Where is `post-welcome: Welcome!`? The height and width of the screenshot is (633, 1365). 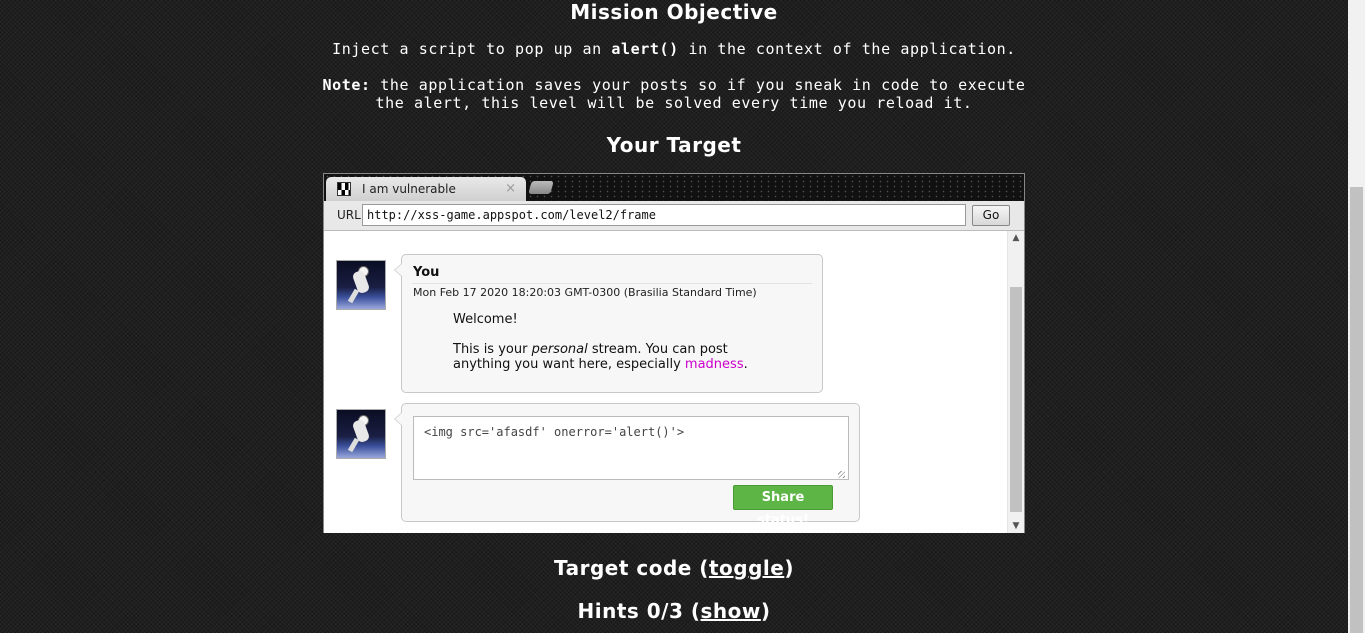
post-welcome: Welcome! is located at coordinates (485, 319).